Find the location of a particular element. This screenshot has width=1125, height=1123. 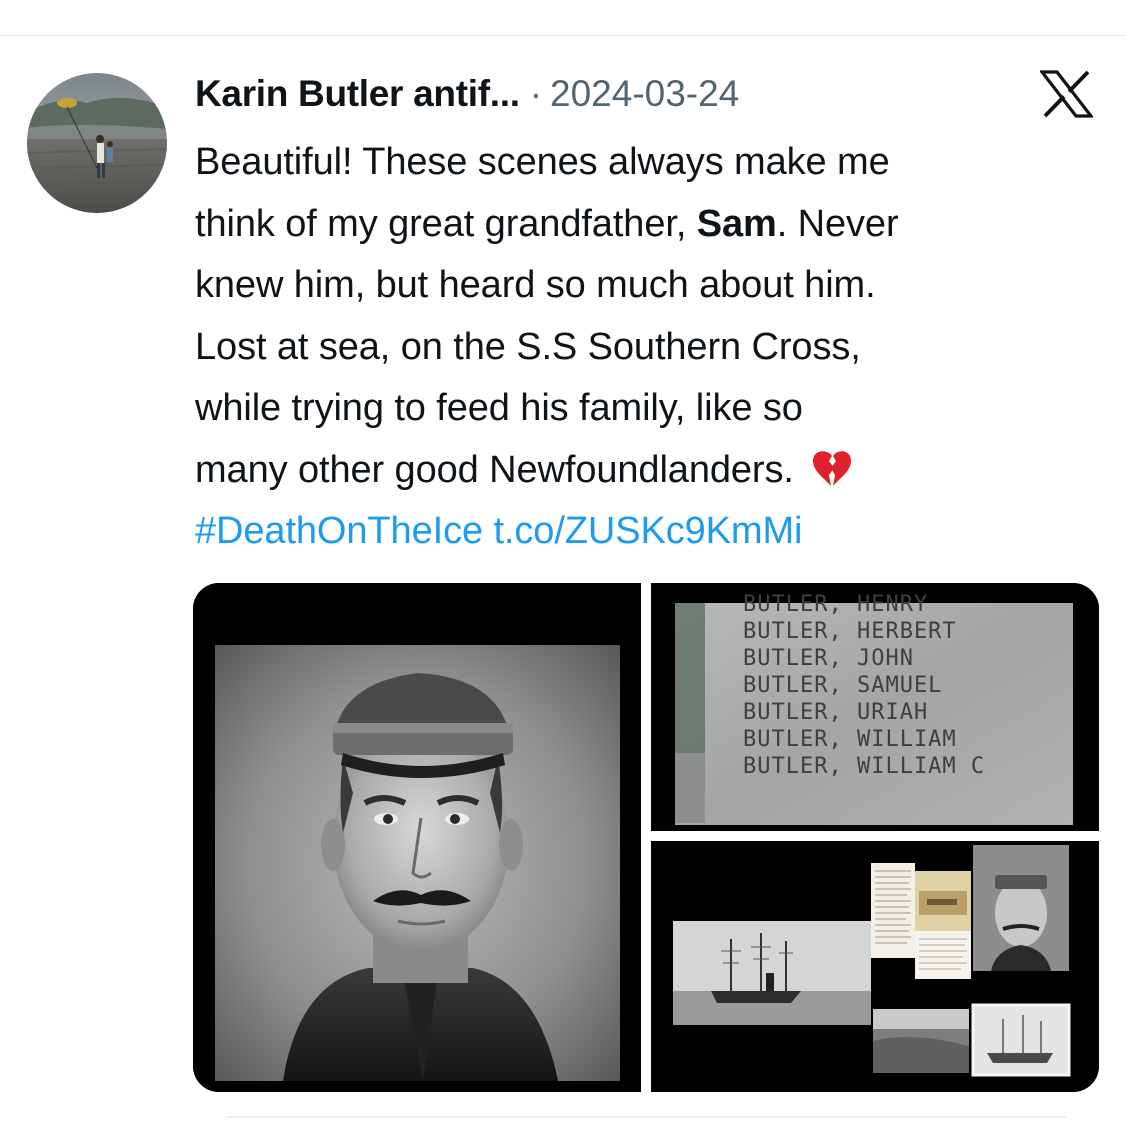

media-collage is located at coordinates (875, 966).